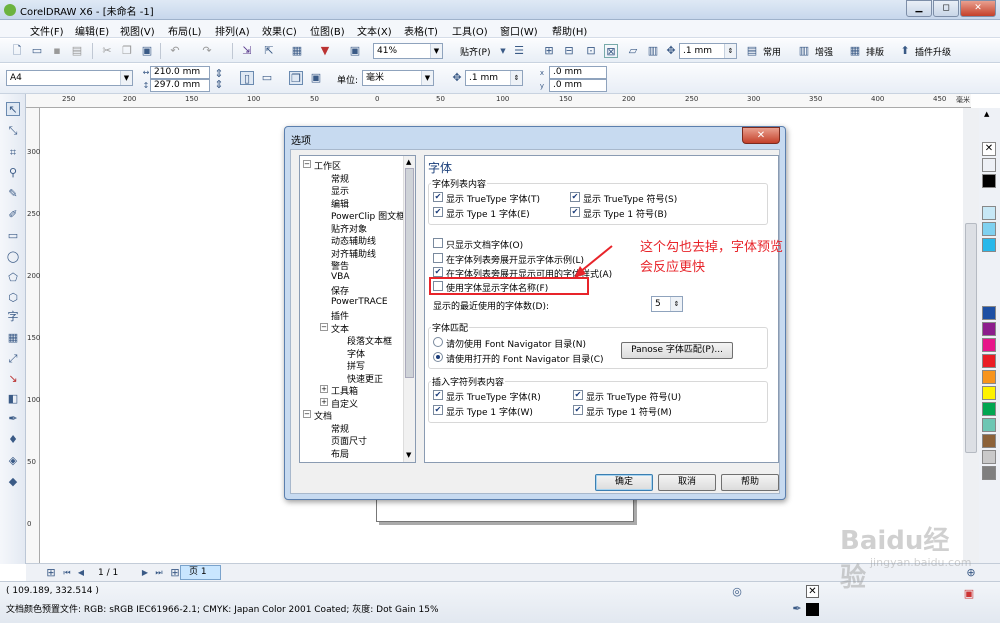  I want to click on prev-page-icon: ◀, so click(81, 573).